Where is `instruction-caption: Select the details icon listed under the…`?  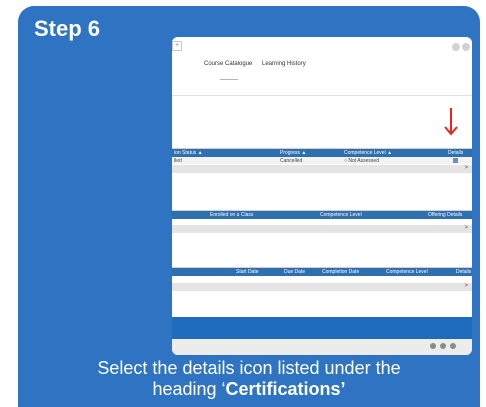 instruction-caption: Select the details icon listed under the… is located at coordinates (249, 379).